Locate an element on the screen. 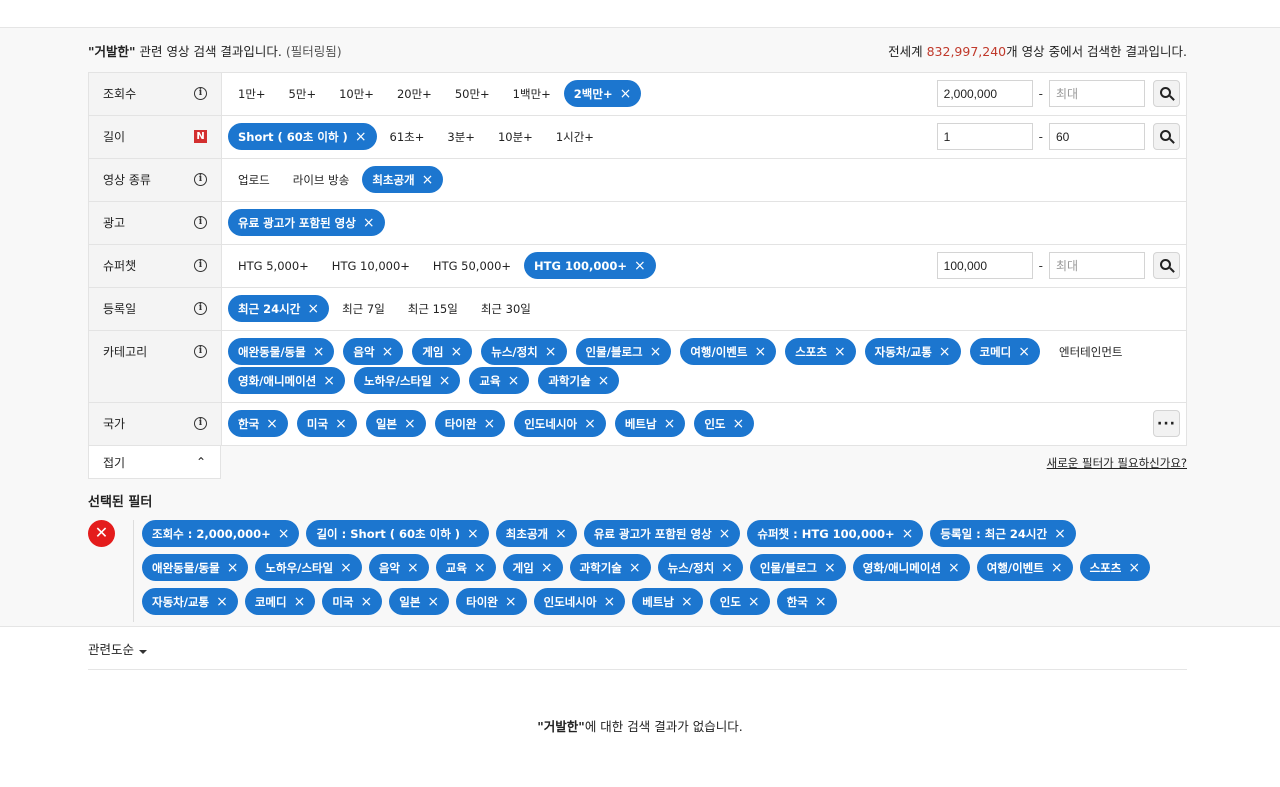 This screenshot has height=787, width=1280. filter-chip: 뉴스/정치 × is located at coordinates (700, 567).